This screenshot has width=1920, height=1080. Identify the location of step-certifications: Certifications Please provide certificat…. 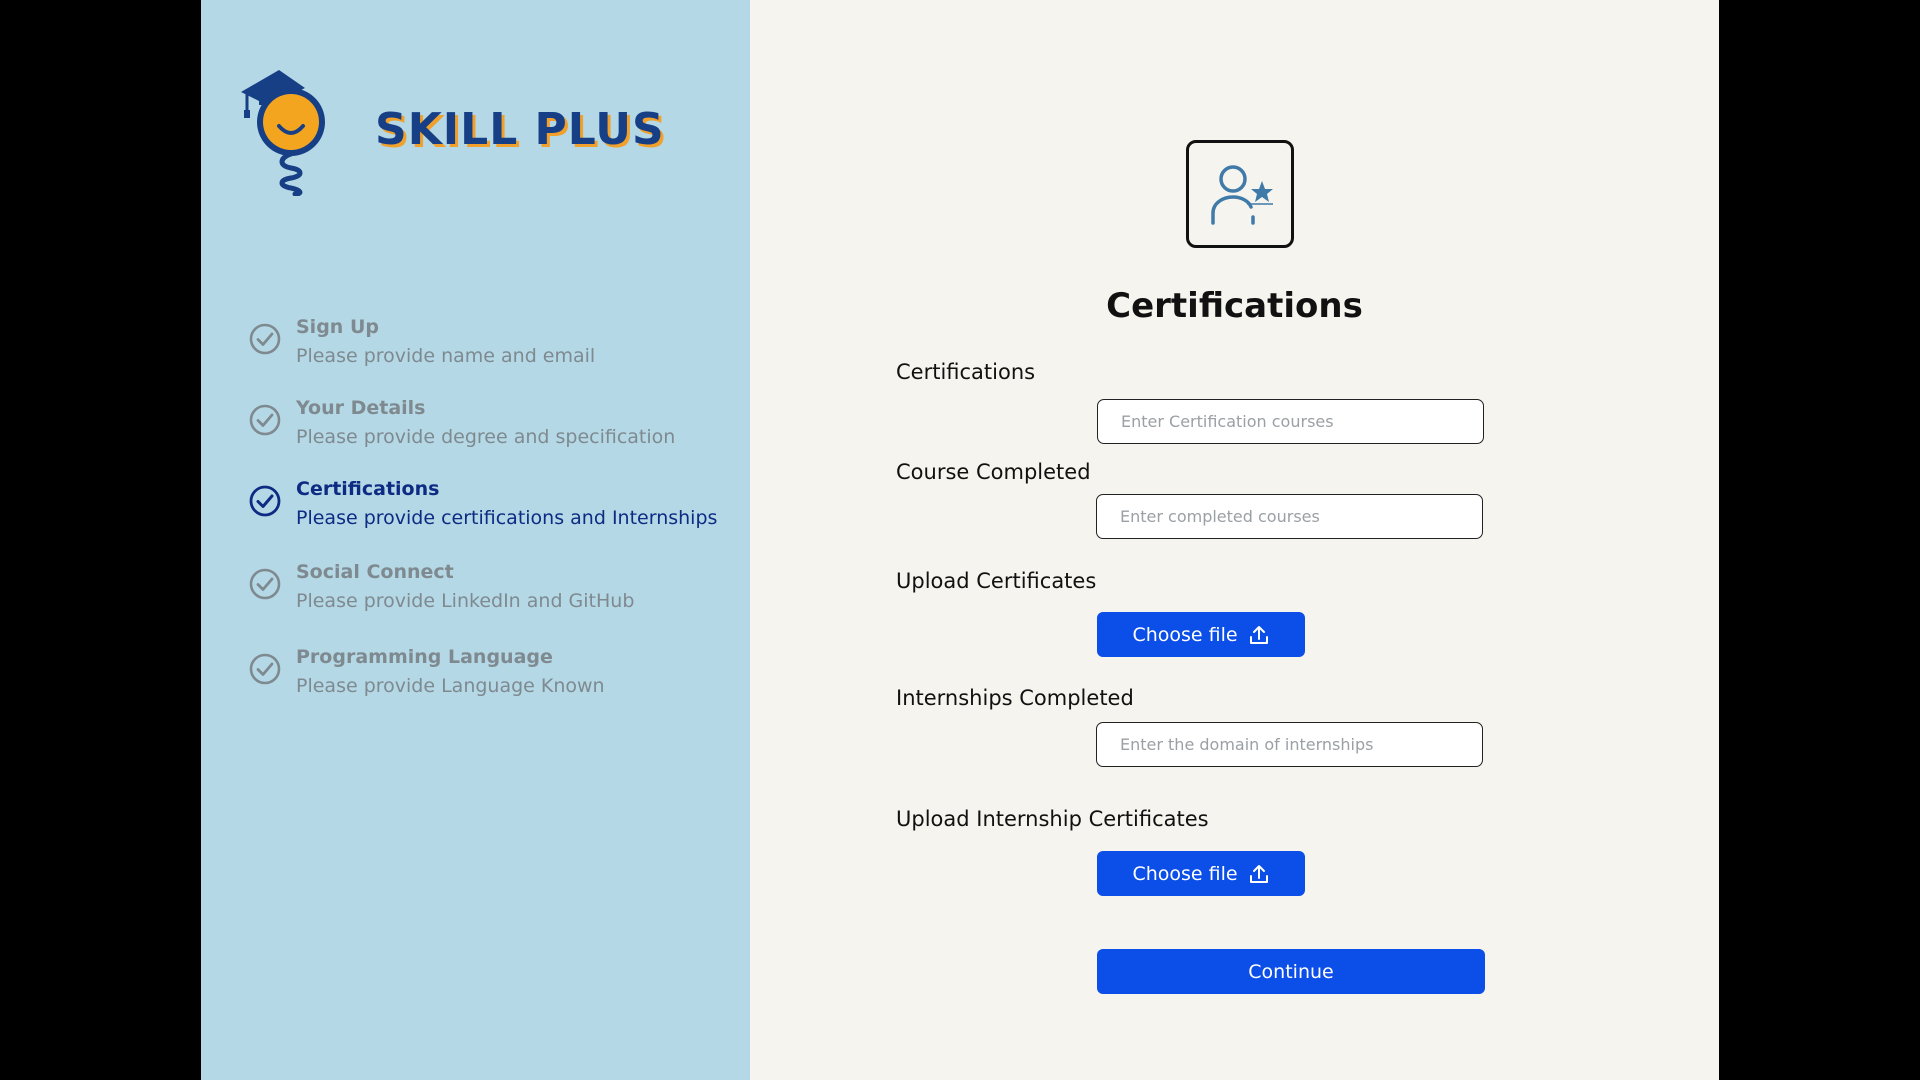
(494, 508).